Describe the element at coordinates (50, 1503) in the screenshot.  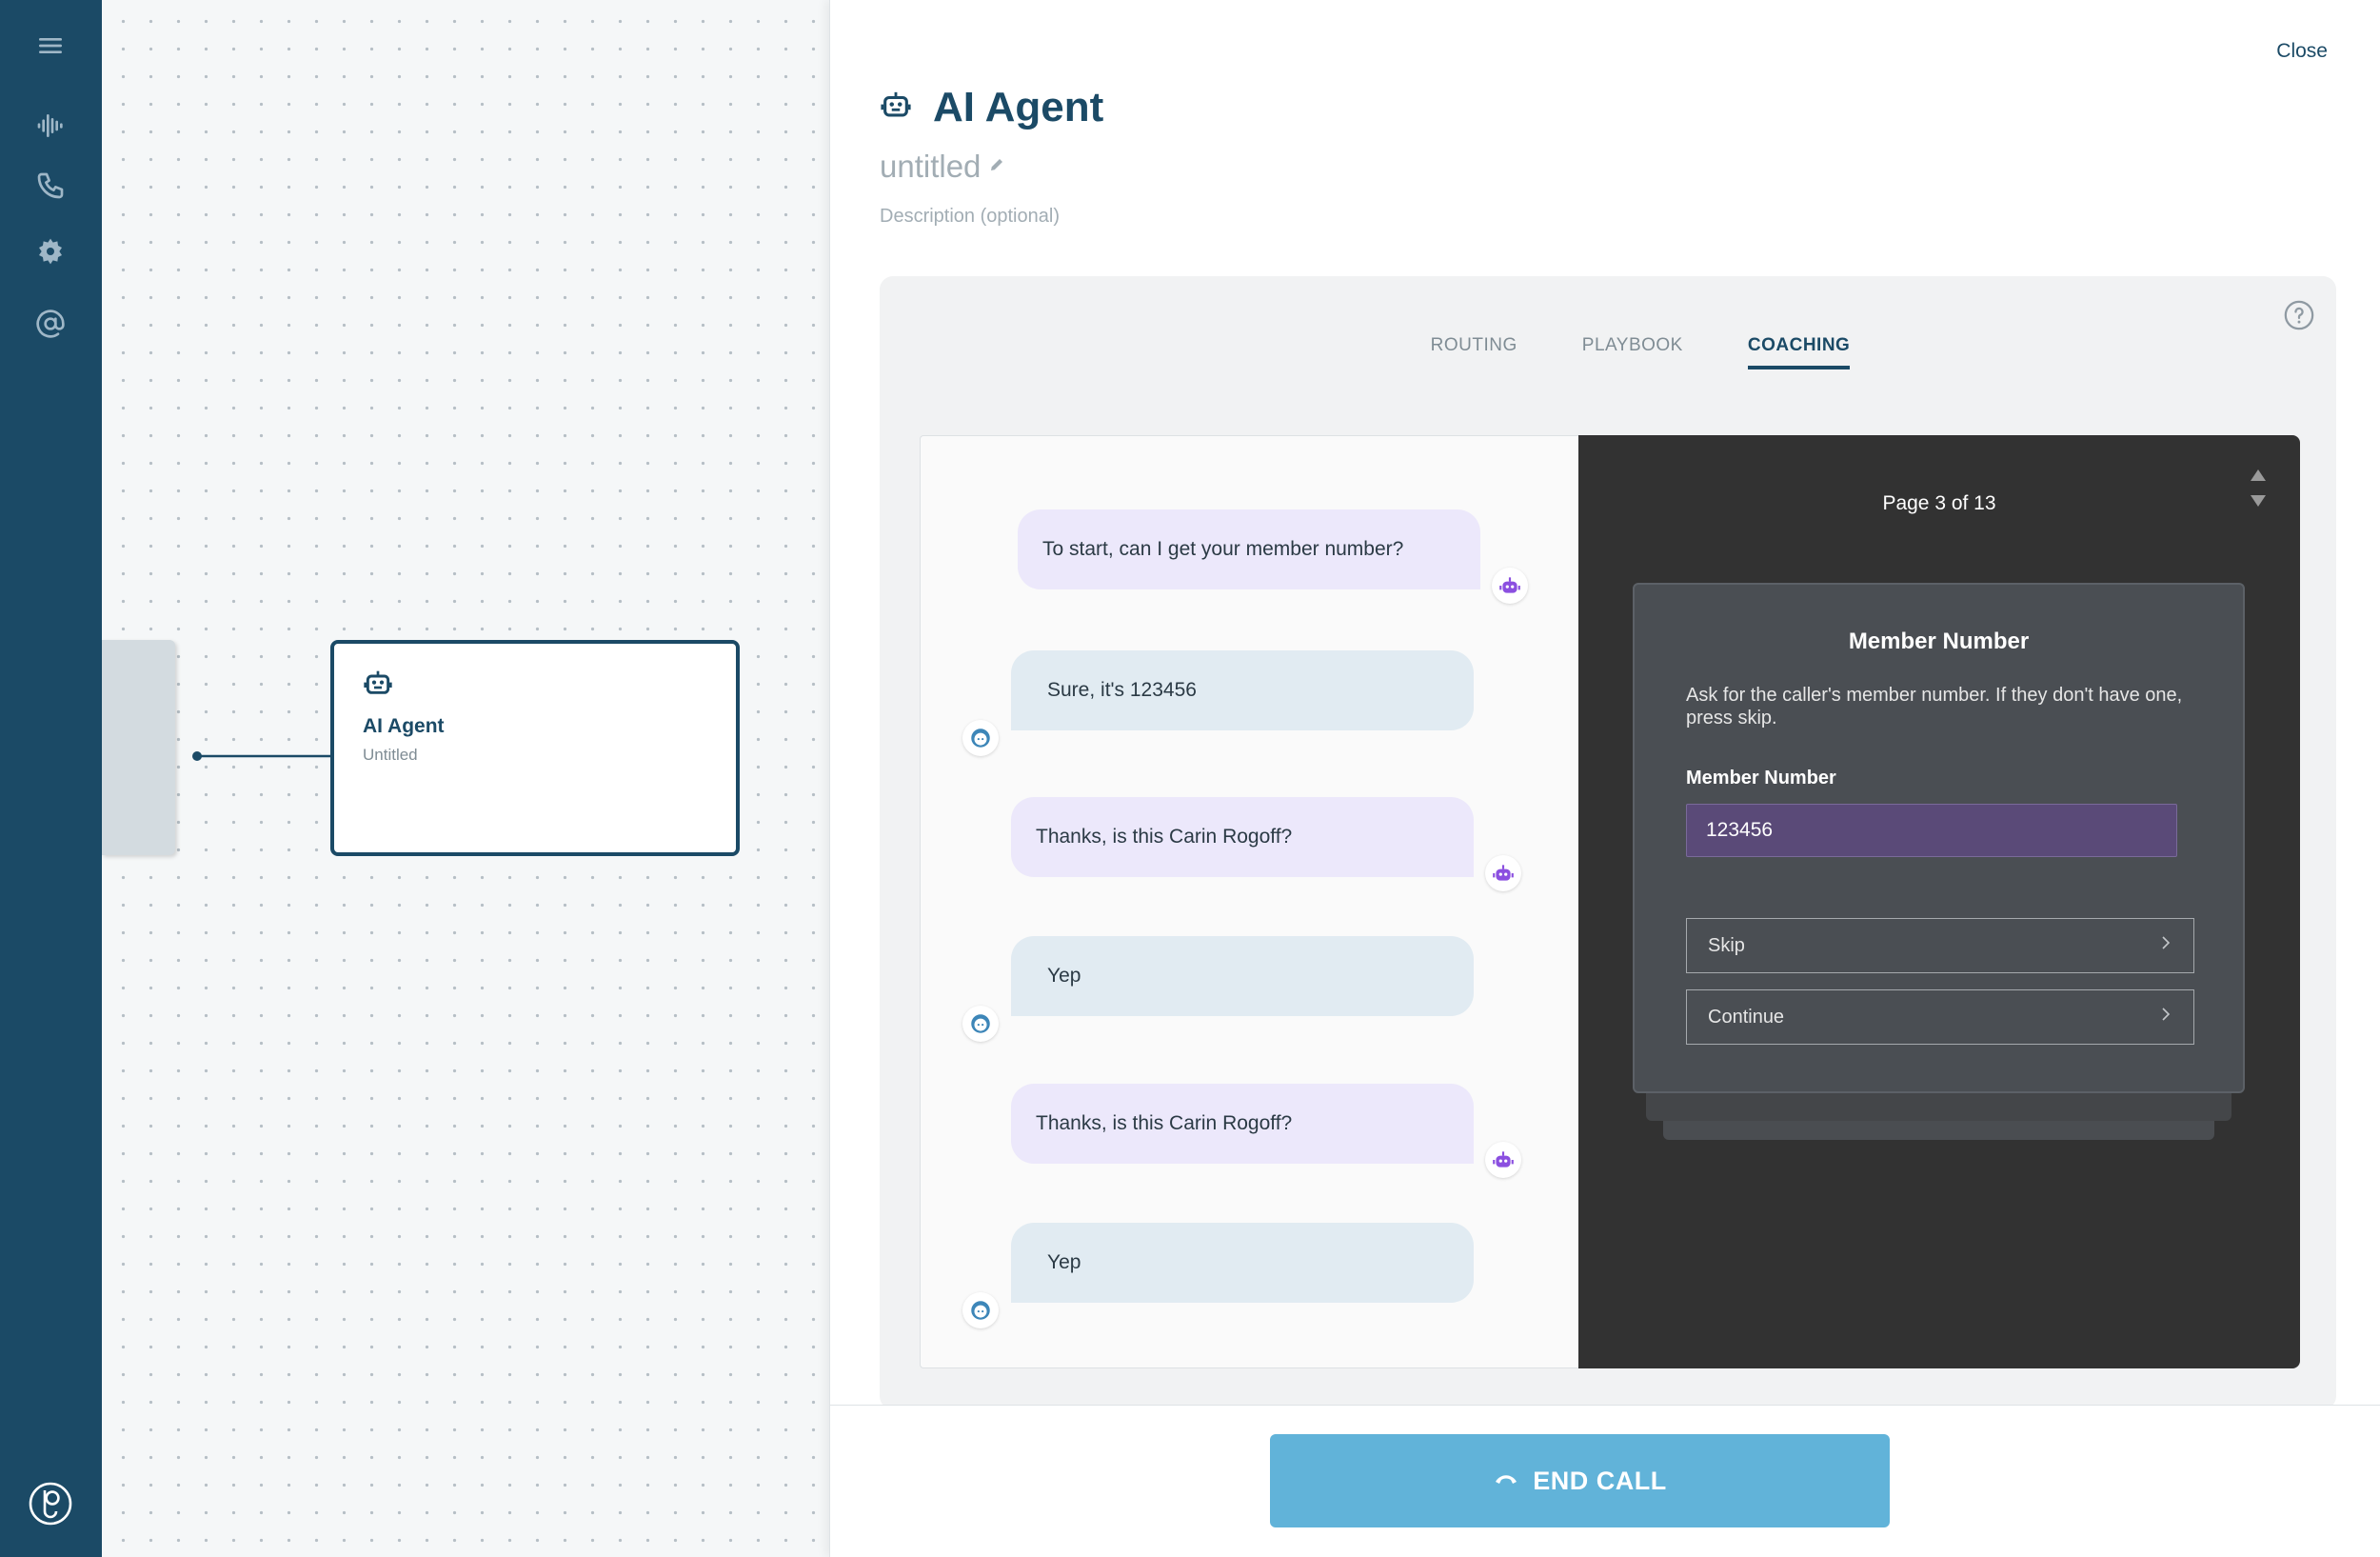
I see `logo-icon` at that location.